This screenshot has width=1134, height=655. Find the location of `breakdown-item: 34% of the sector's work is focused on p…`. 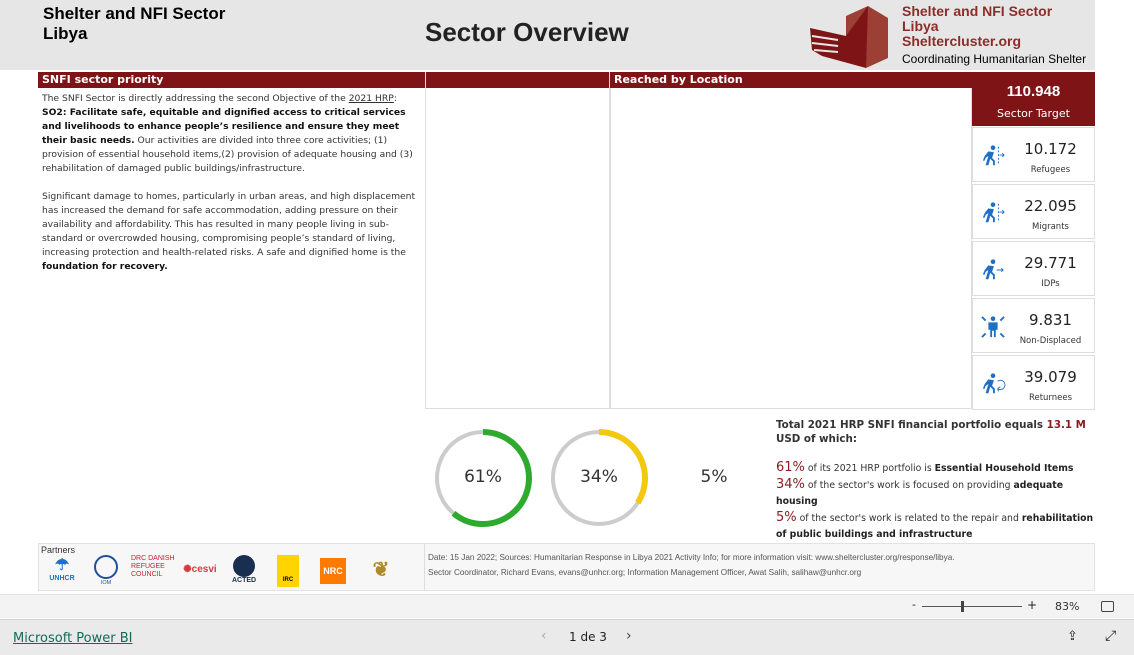

breakdown-item: 34% of the sector's work is focused on p… is located at coordinates (936, 493).